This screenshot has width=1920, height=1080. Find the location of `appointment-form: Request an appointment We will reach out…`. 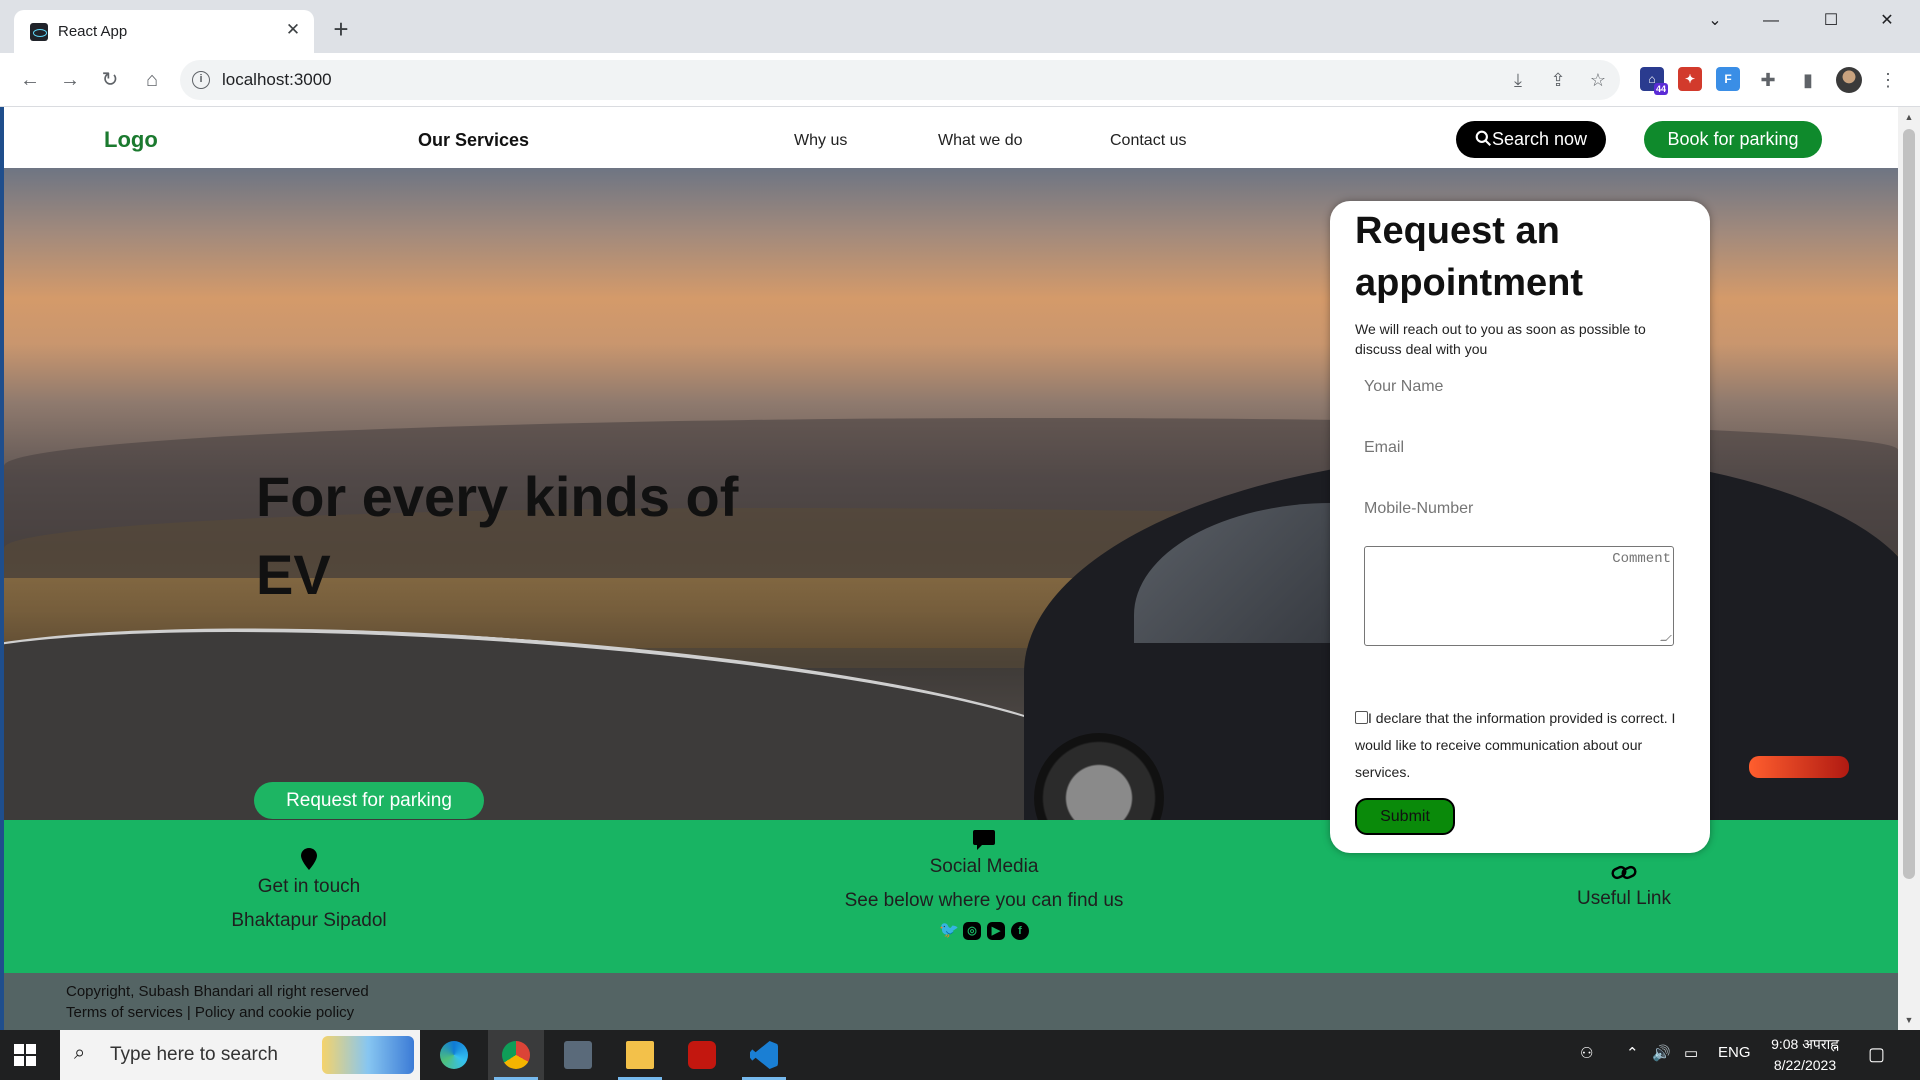

appointment-form: Request an appointment We will reach out… is located at coordinates (1520, 527).